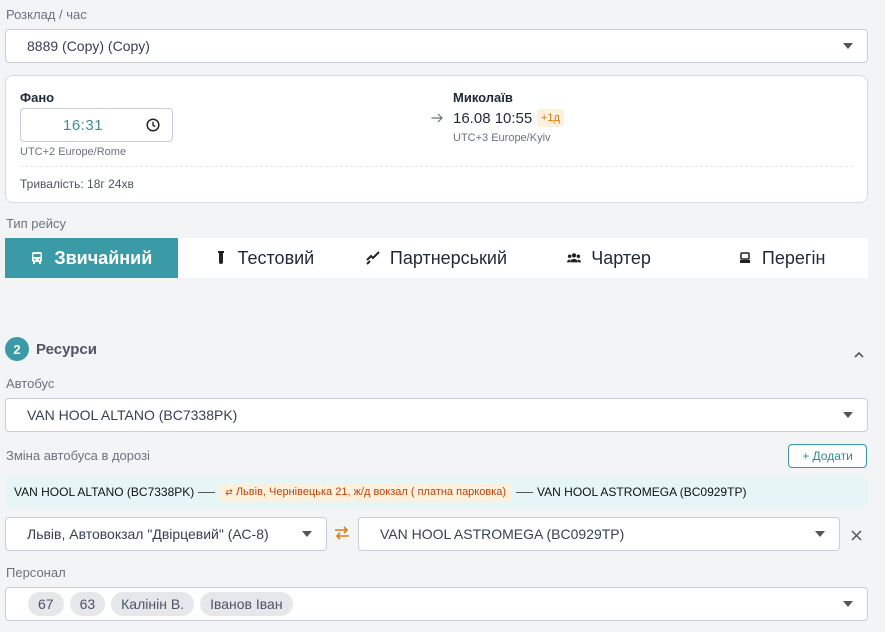 The height and width of the screenshot is (632, 885). What do you see at coordinates (103, 257) in the screenshot?
I see `tab-regular-label: Звичайний` at bounding box center [103, 257].